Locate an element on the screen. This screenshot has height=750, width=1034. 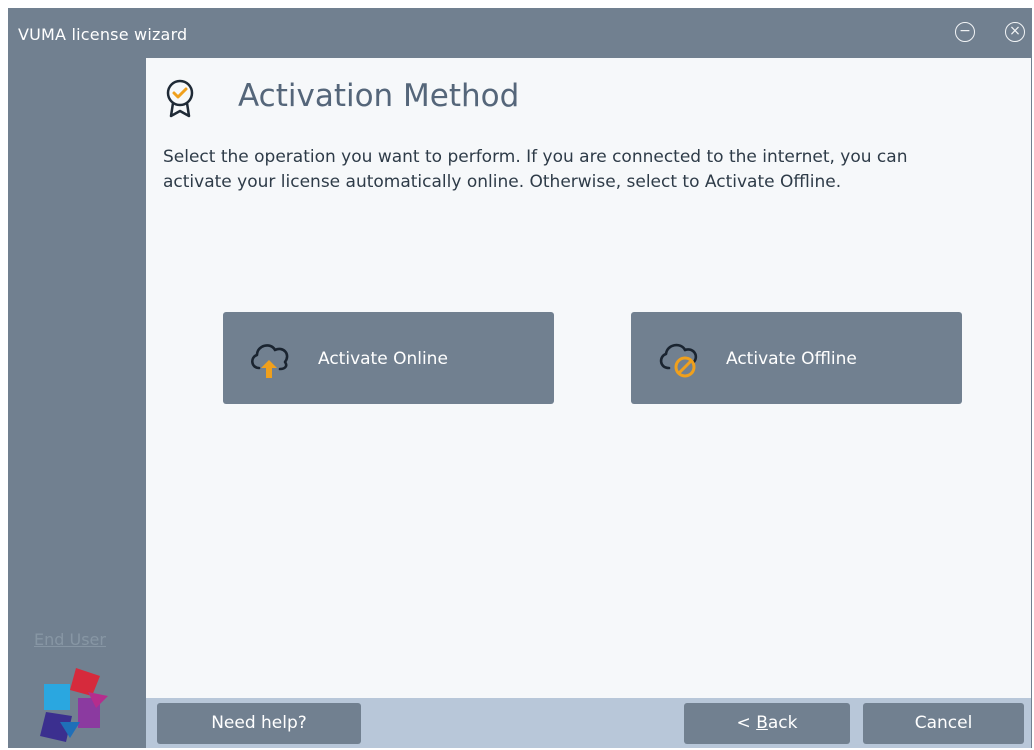
end-user-link: End User is located at coordinates (70, 639).